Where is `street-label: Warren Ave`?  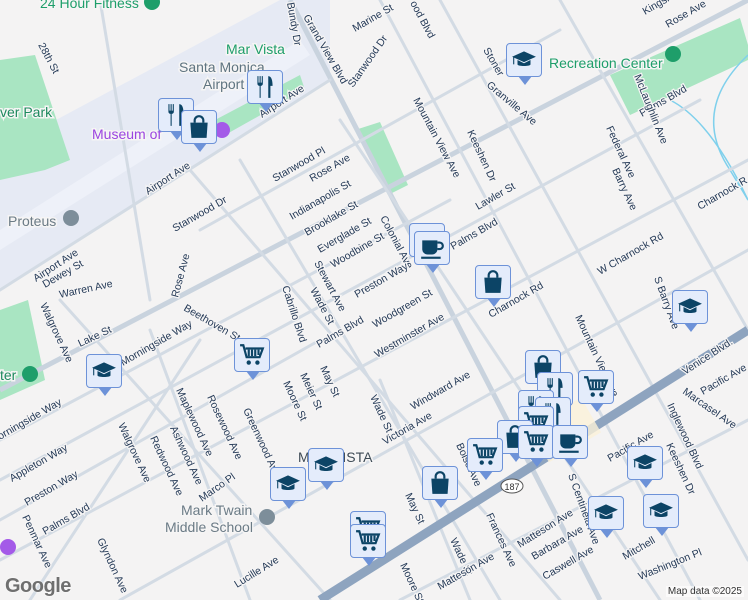
street-label: Warren Ave is located at coordinates (86, 289).